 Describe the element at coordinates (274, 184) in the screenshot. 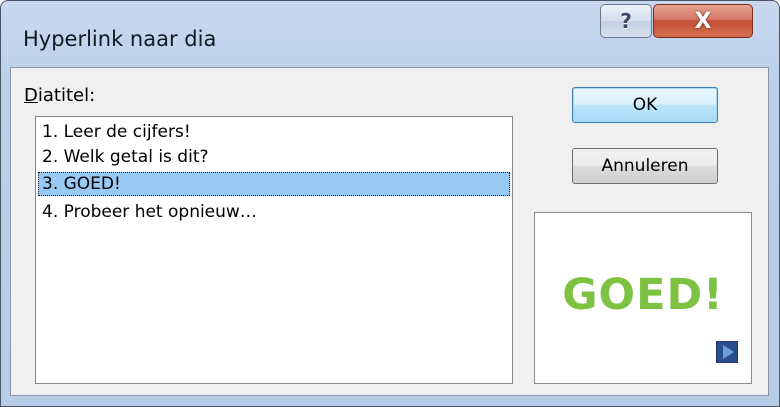

I see `list-item-selected: 3. GOED!` at that location.